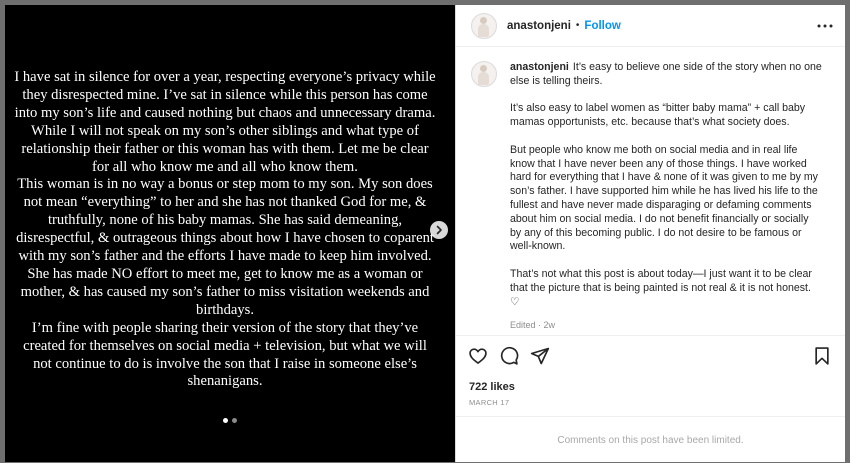 The width and height of the screenshot is (850, 463). What do you see at coordinates (225, 420) in the screenshot?
I see `carousel-dot-active` at bounding box center [225, 420].